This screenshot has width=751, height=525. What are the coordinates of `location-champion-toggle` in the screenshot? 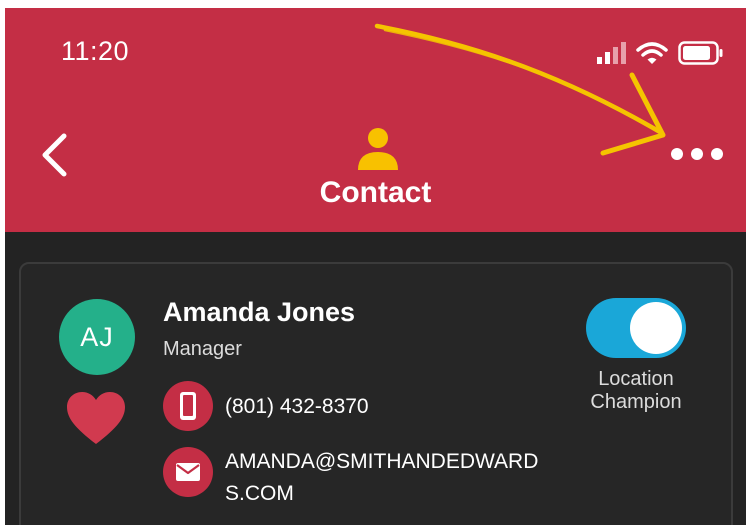 It's located at (636, 328).